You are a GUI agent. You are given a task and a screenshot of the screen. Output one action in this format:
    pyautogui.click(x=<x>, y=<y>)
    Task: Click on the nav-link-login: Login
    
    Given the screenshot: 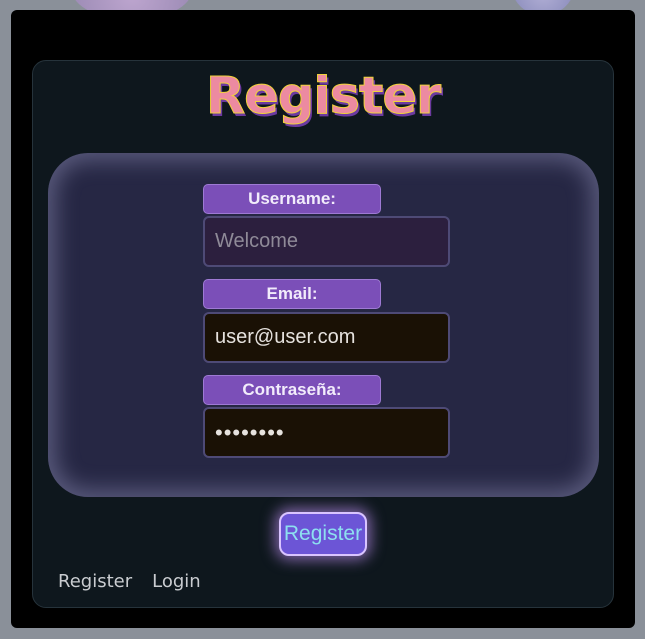 What is the action you would take?
    pyautogui.click(x=176, y=581)
    